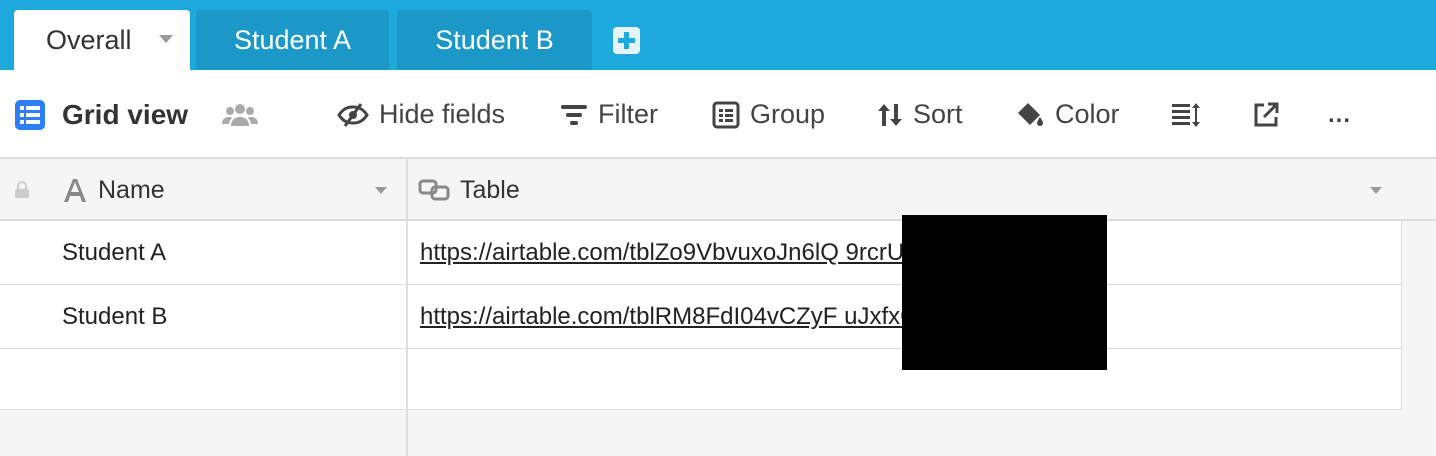  I want to click on hide-fields-button: Hide fields, so click(421, 114).